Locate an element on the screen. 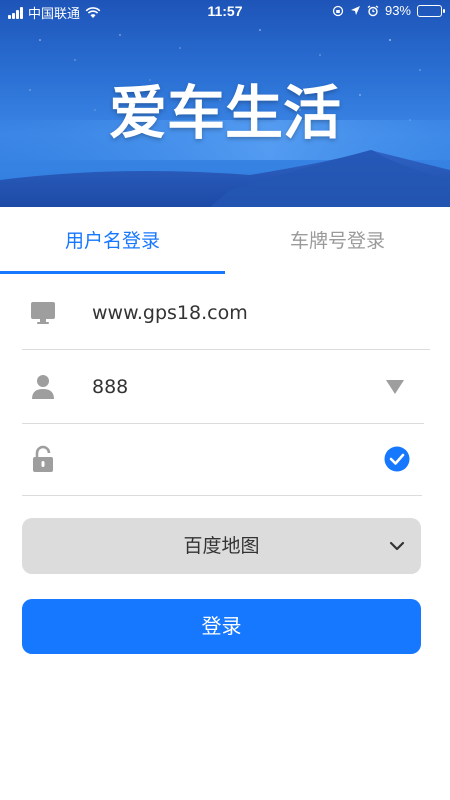  password-row is located at coordinates (222, 459).